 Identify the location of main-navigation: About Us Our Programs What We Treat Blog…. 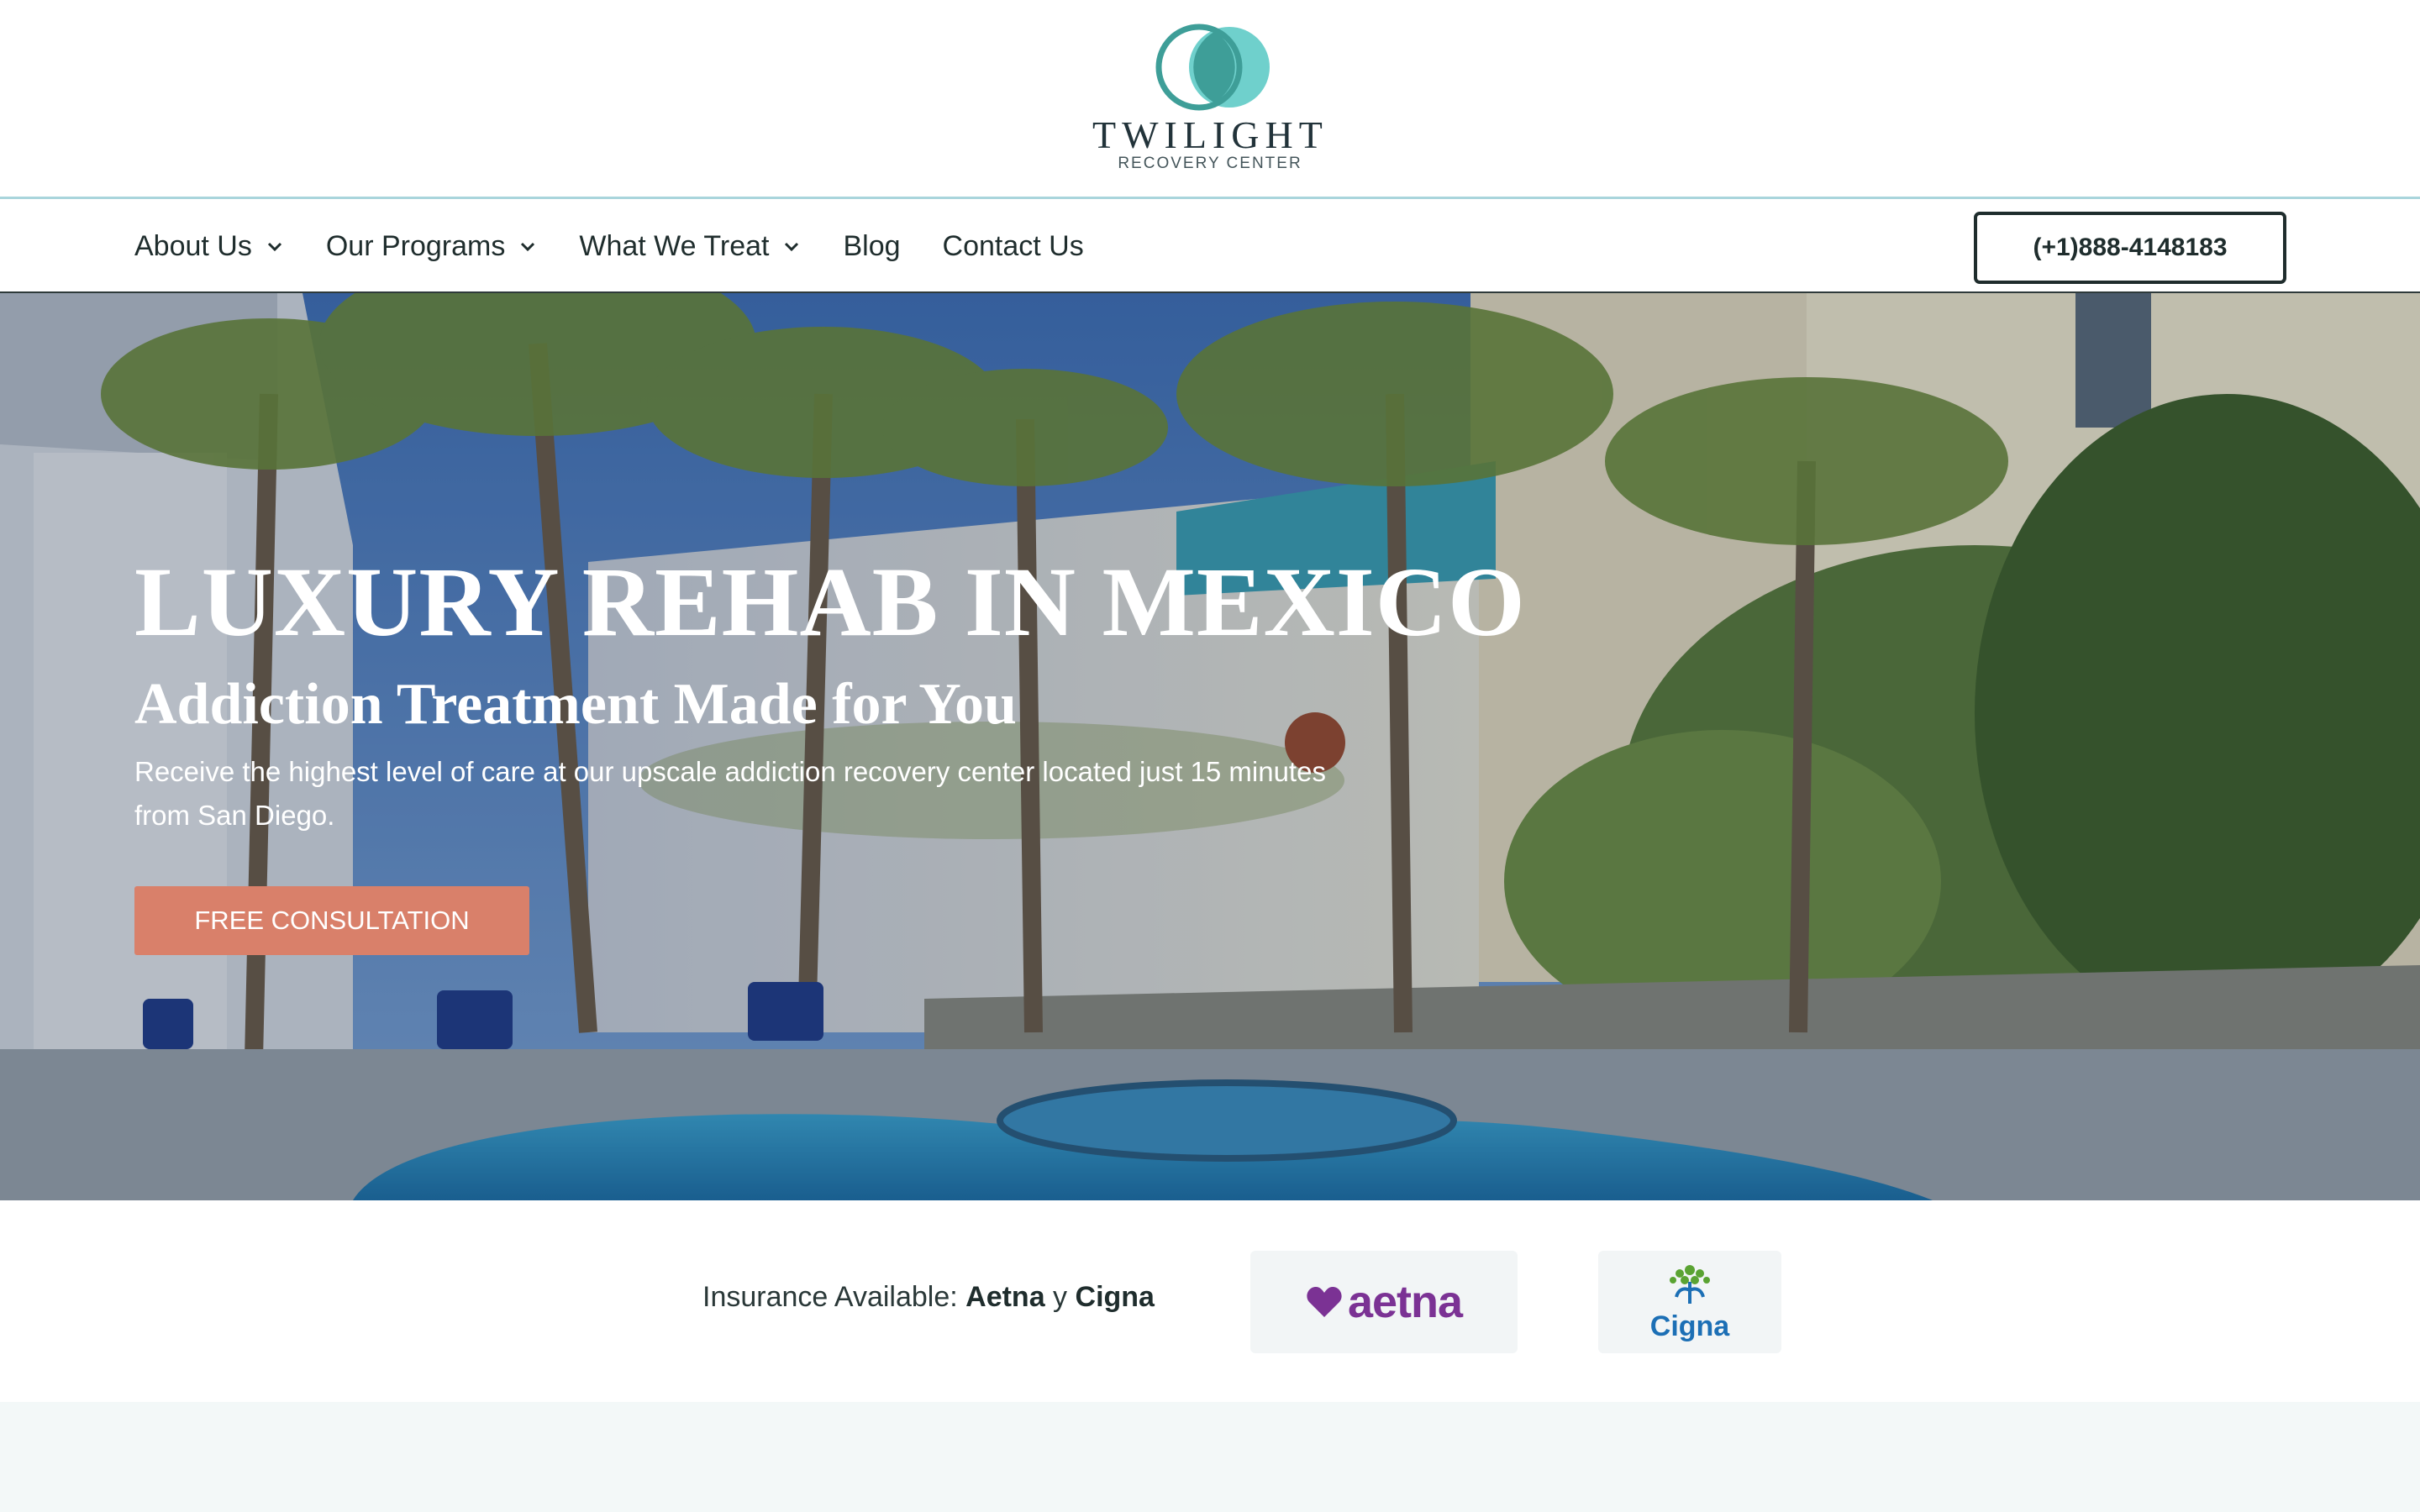
(1210, 245).